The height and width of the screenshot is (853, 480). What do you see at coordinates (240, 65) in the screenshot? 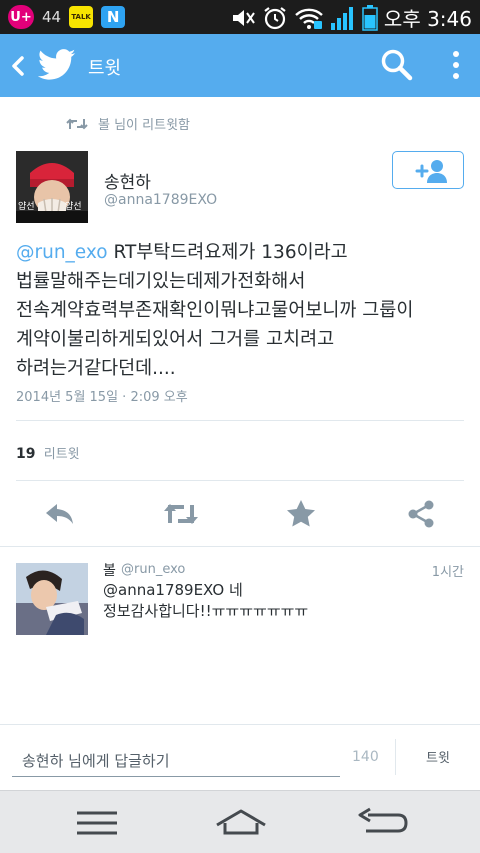
I see `app-header: 트윗` at bounding box center [240, 65].